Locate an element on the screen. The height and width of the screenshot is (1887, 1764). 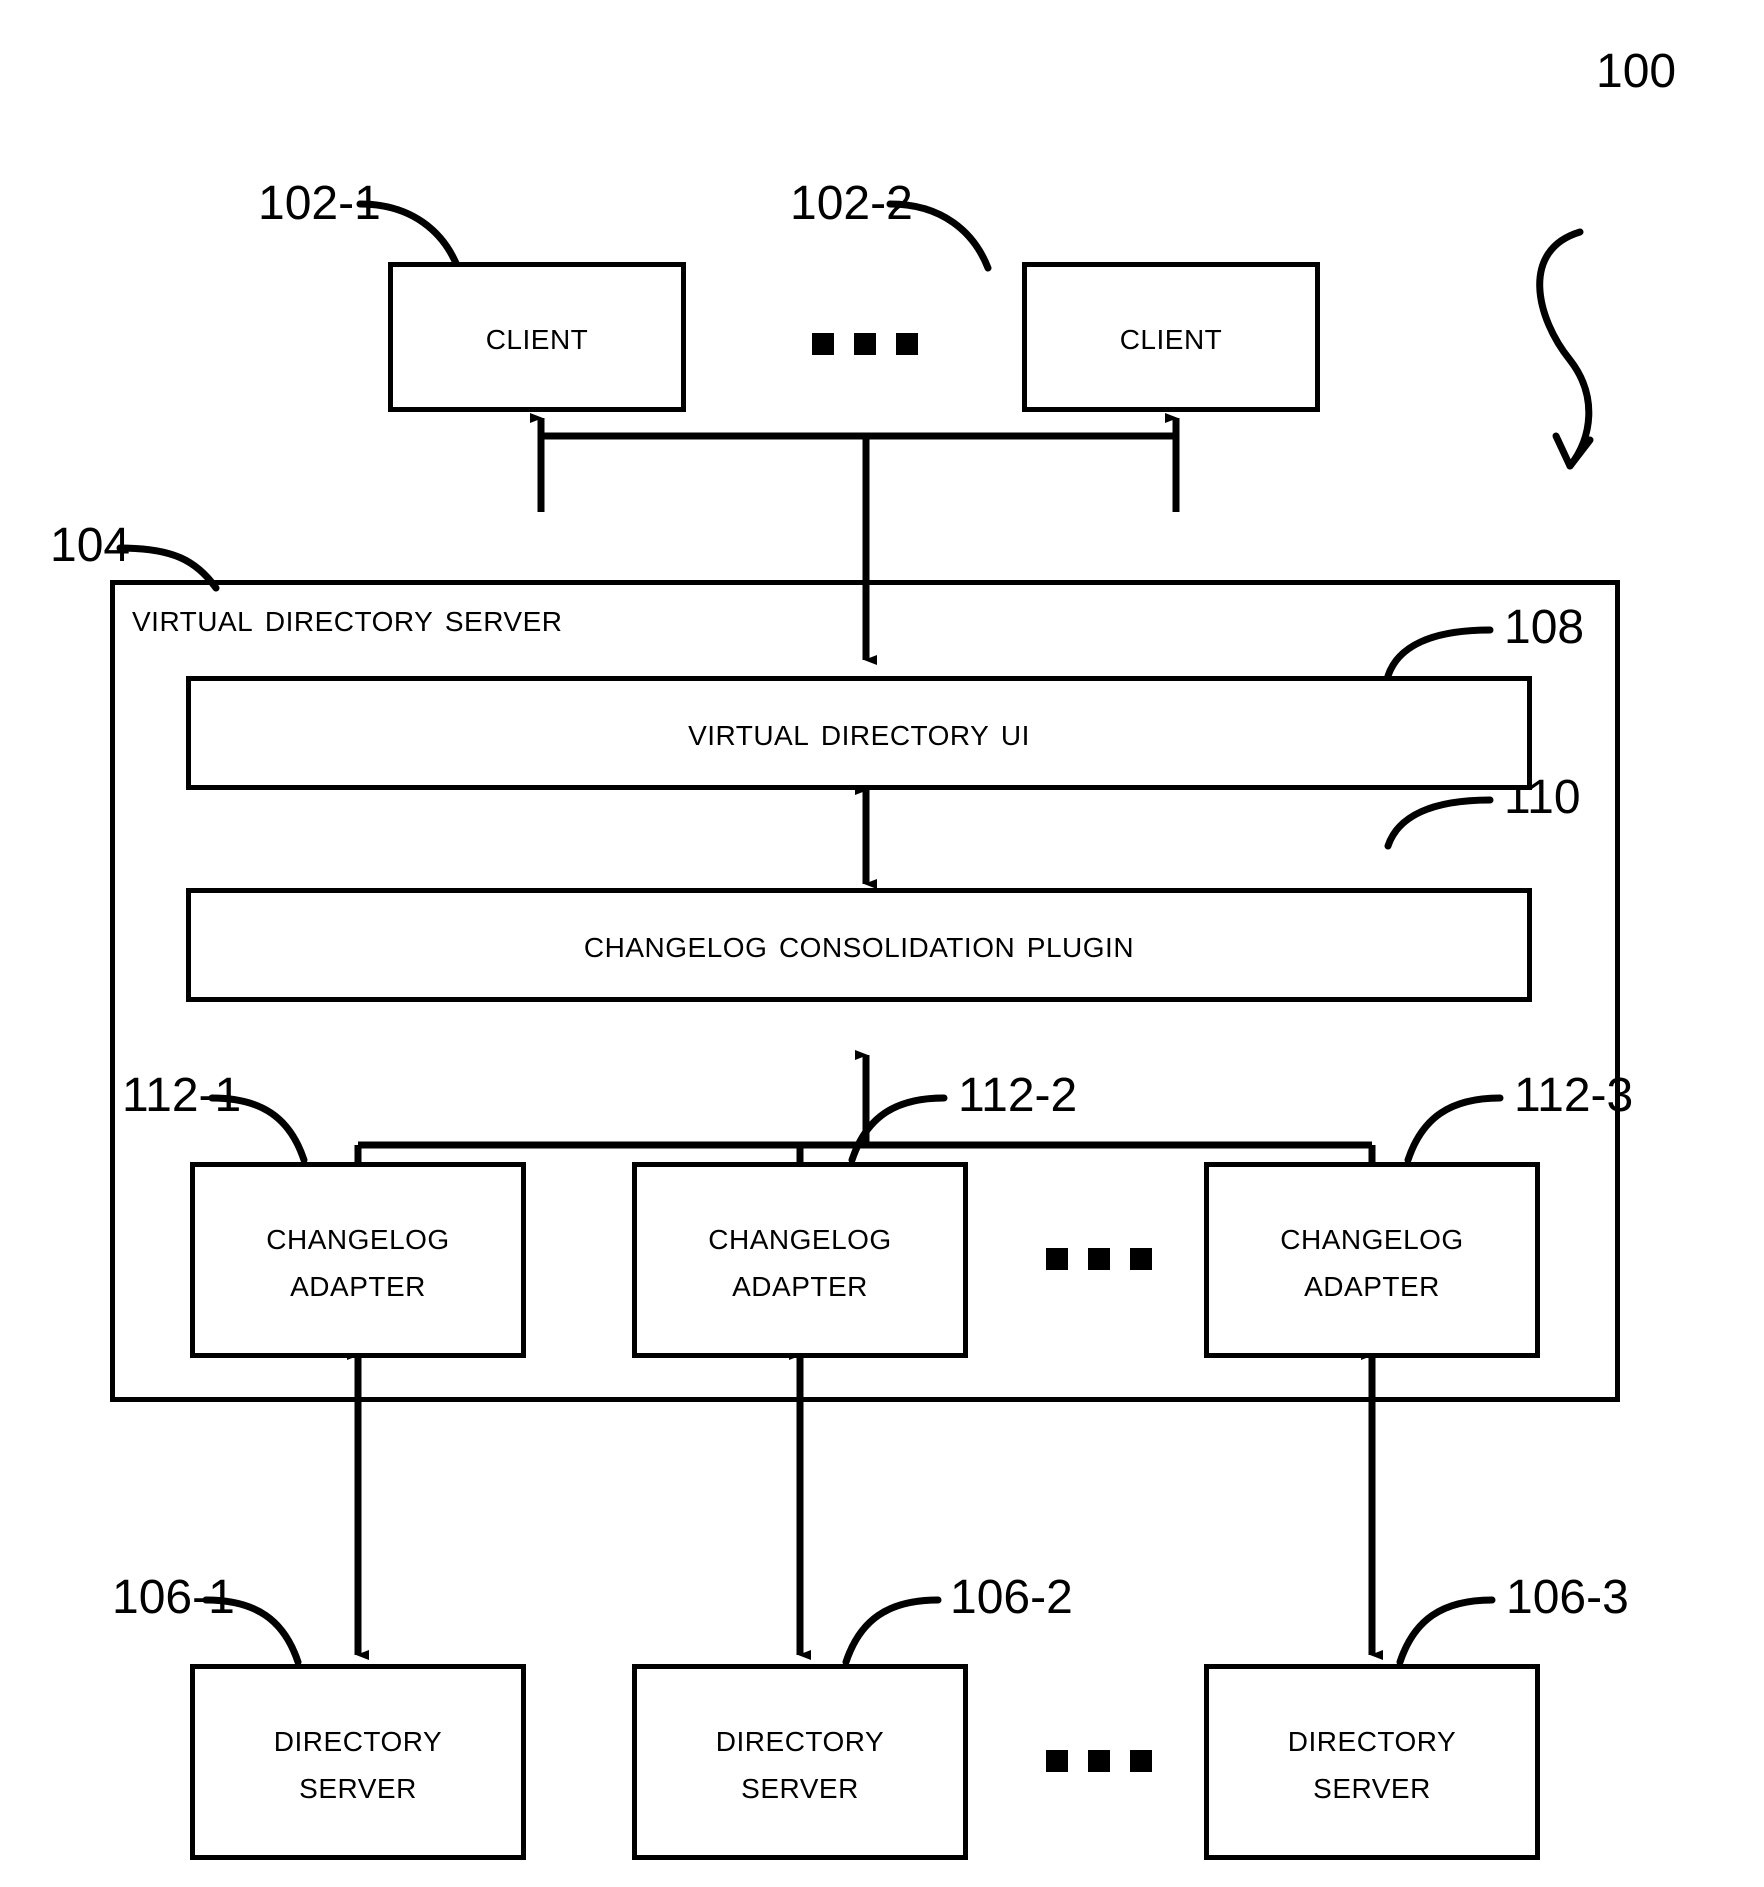
changelog-adapter-box-3: Changelog Adapter is located at coordinates (1372, 1260).